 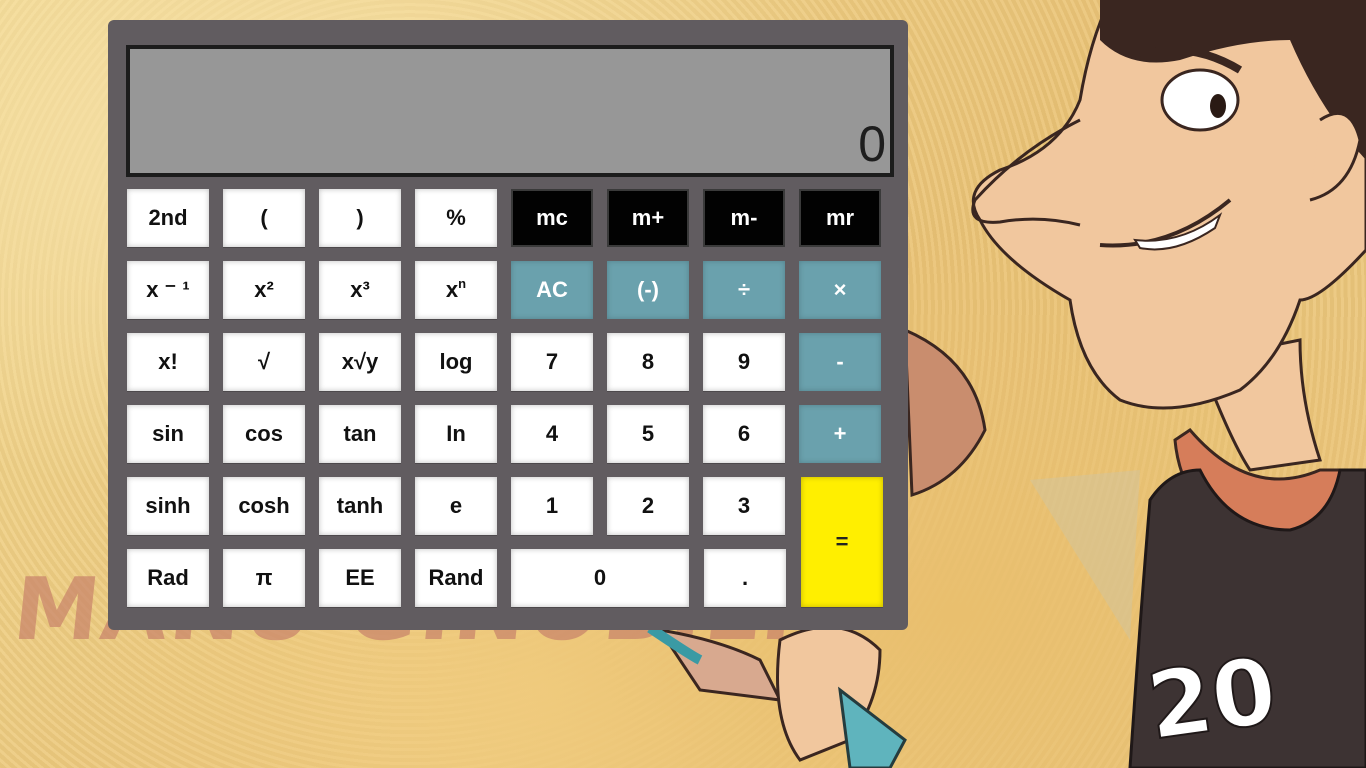 What do you see at coordinates (168, 290) in the screenshot?
I see `reciprocal-button: x ⁻ ¹` at bounding box center [168, 290].